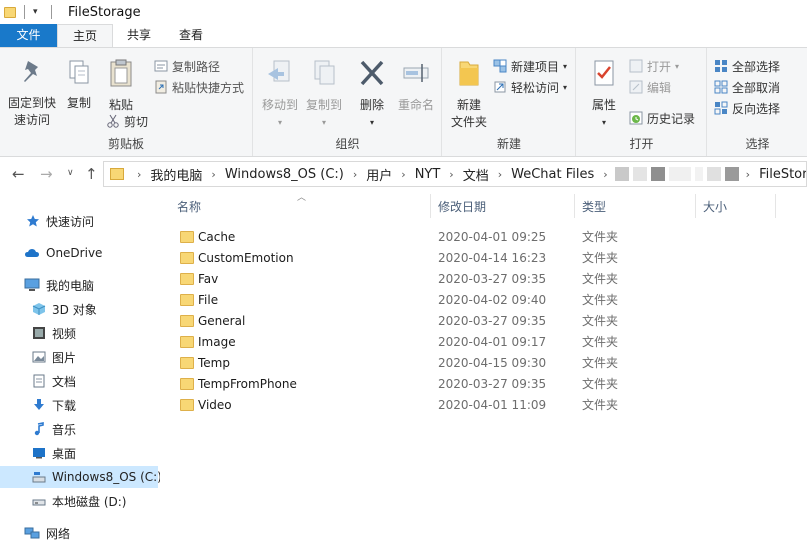 Image resolution: width=807 pixels, height=557 pixels. Describe the element at coordinates (650, 87) in the screenshot. I see `edit-button: 编辑` at that location.